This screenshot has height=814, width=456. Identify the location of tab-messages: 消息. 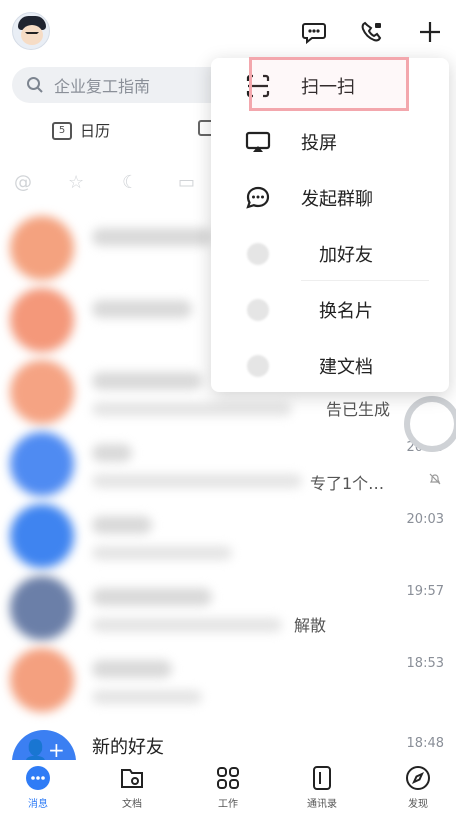
(38, 787).